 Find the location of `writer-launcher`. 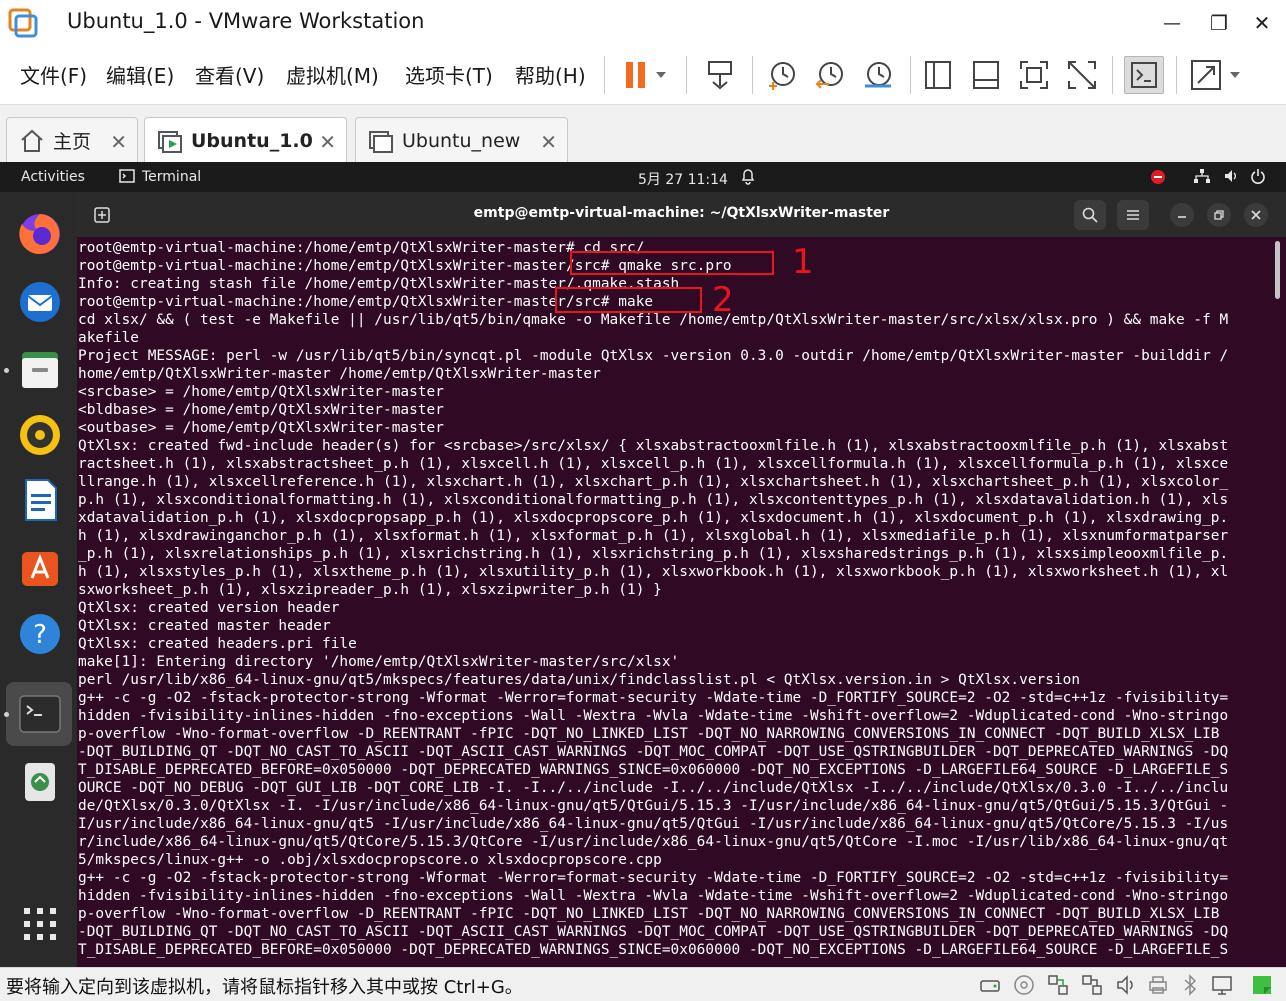

writer-launcher is located at coordinates (40, 500).